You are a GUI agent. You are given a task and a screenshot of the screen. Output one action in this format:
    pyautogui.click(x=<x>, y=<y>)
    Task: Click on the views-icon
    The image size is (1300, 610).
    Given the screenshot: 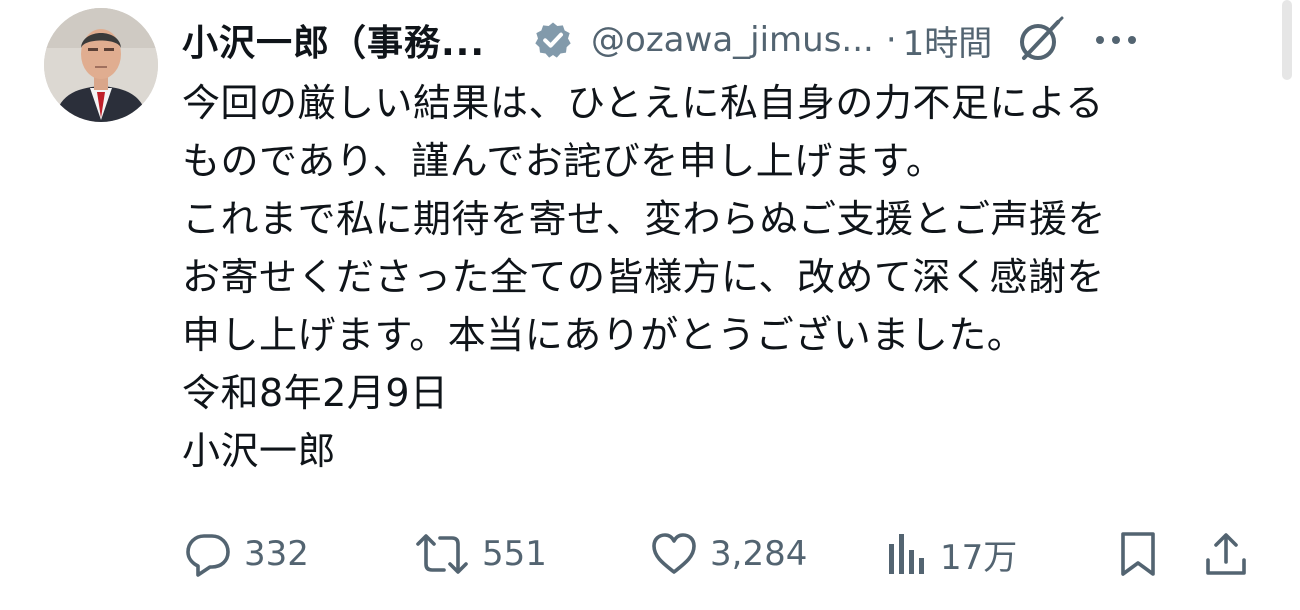 What is the action you would take?
    pyautogui.click(x=906, y=554)
    